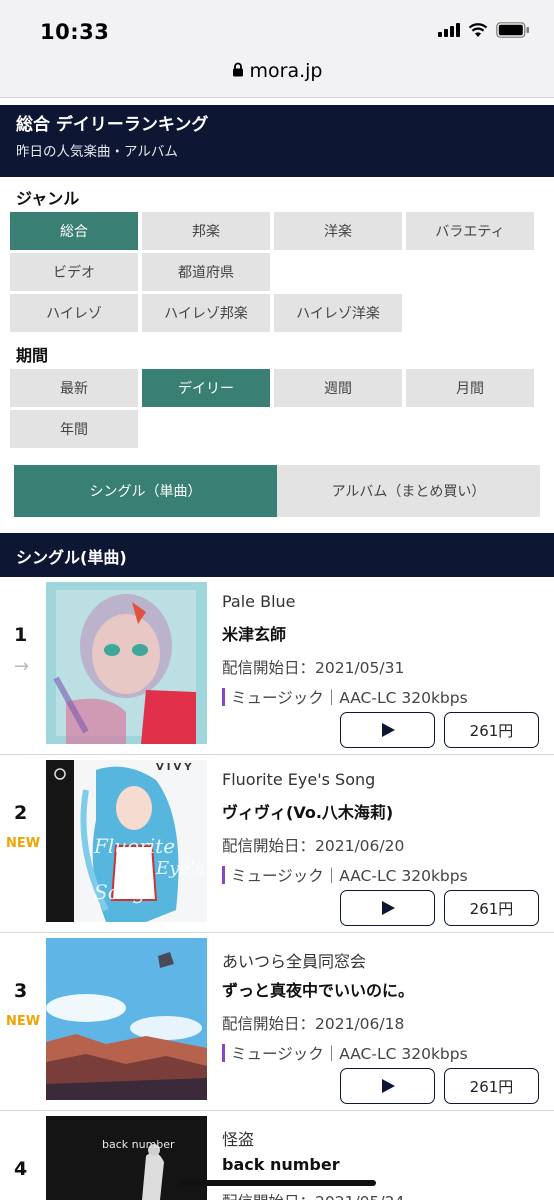 The height and width of the screenshot is (1200, 554). I want to click on period-label: 期間, so click(32, 355).